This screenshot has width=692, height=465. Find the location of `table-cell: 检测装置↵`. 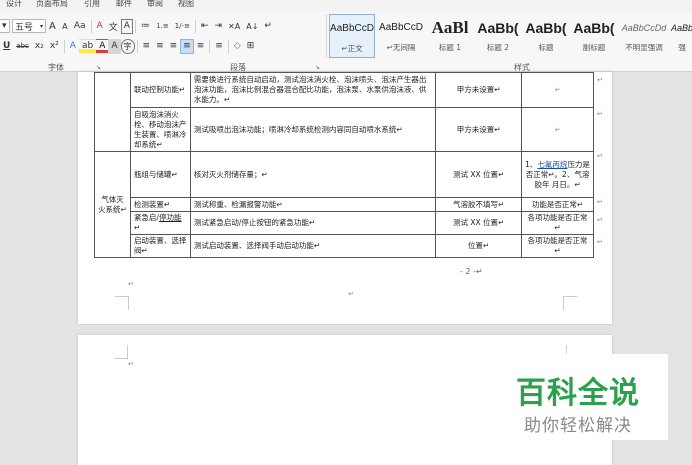

table-cell: 检测装置↵ is located at coordinates (160, 204).